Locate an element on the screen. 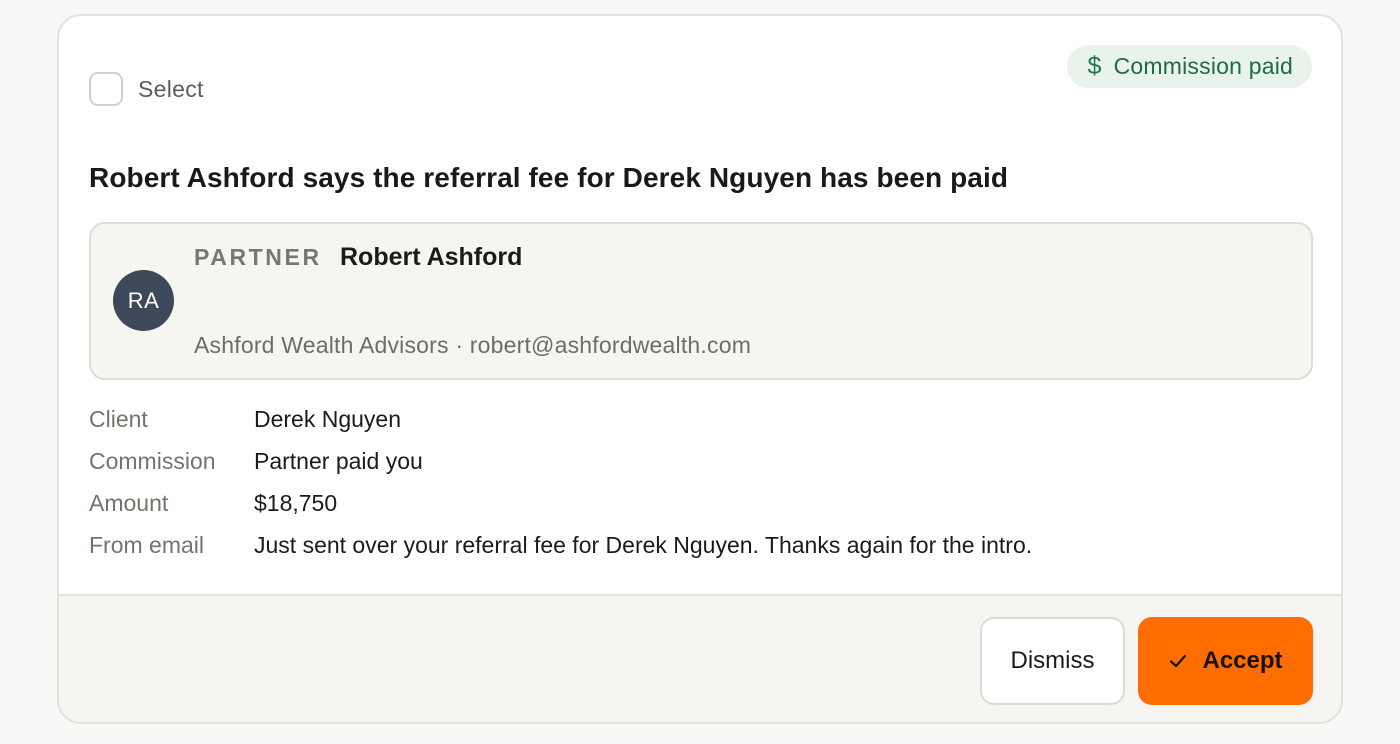  detail-value-commission: Partner paid you is located at coordinates (338, 461).